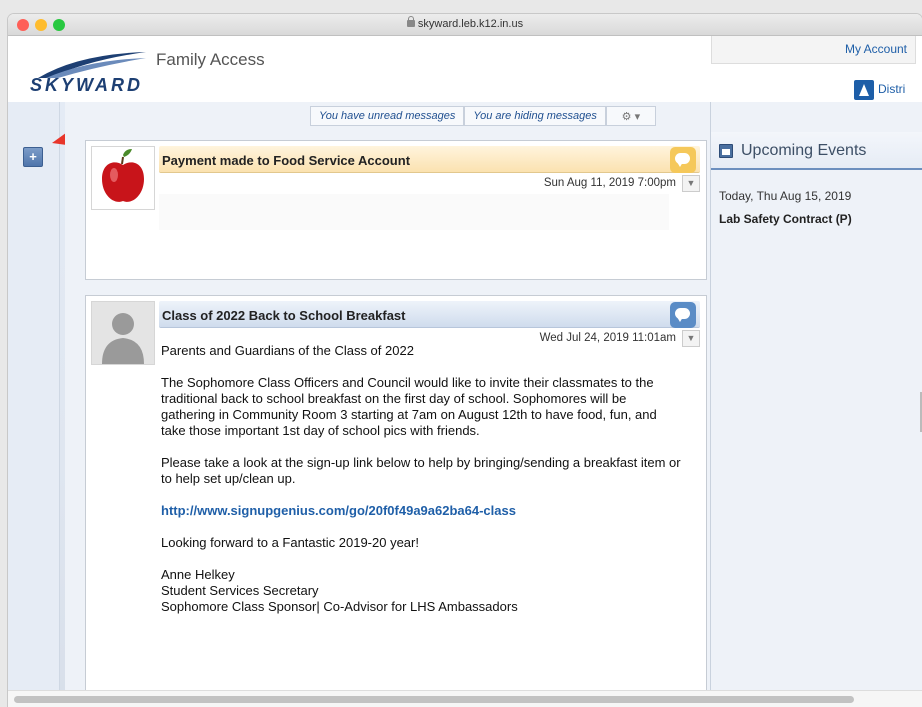 The image size is (922, 707). Describe the element at coordinates (470, 24) in the screenshot. I see `url-text: skyward.leb.k12.in.us` at that location.